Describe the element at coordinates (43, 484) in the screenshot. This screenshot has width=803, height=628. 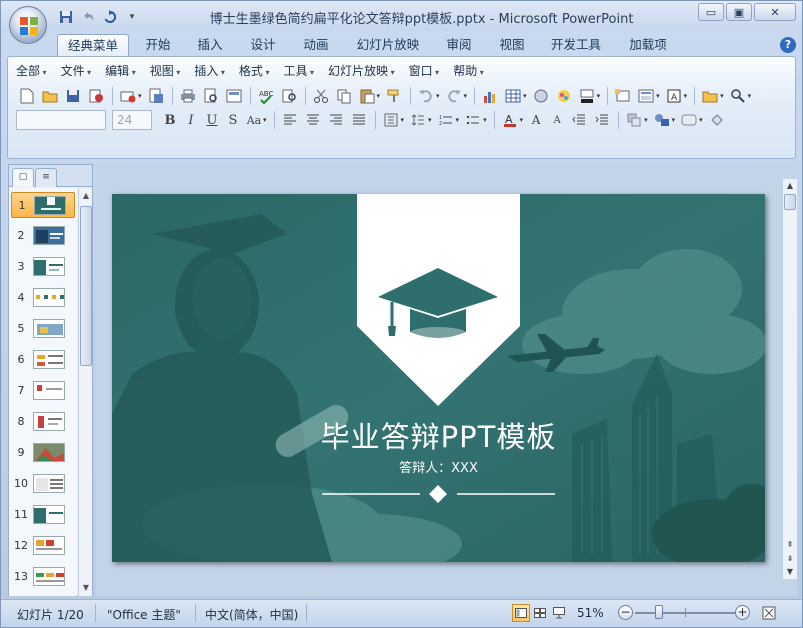
I see `slide-thumbnail: 10` at that location.